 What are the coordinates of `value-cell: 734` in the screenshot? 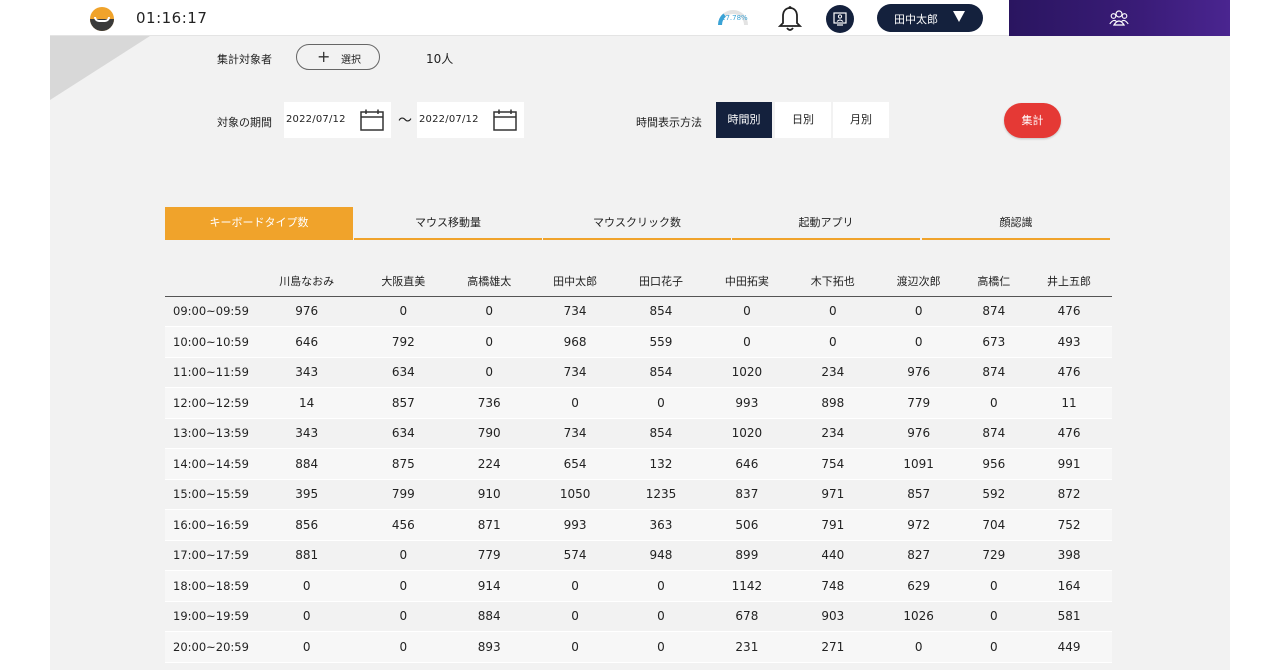 It's located at (575, 372).